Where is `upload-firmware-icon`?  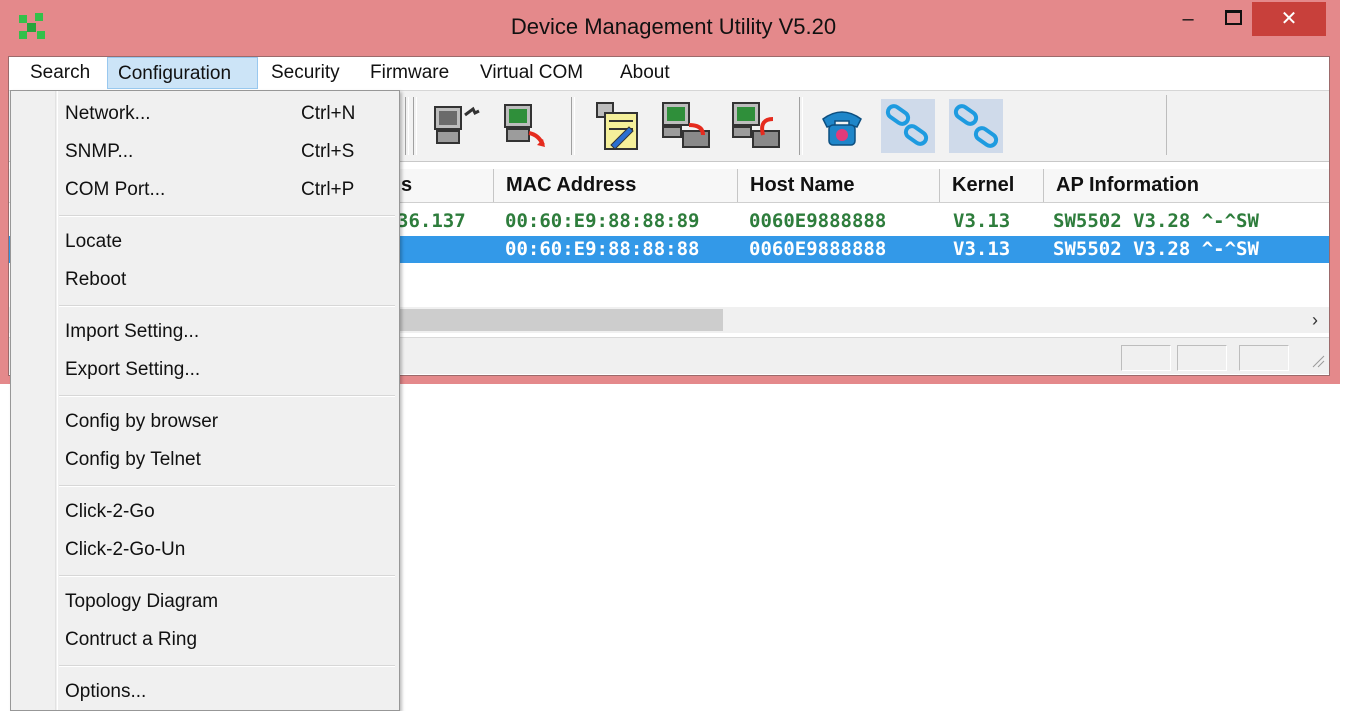
upload-firmware-icon is located at coordinates (686, 126).